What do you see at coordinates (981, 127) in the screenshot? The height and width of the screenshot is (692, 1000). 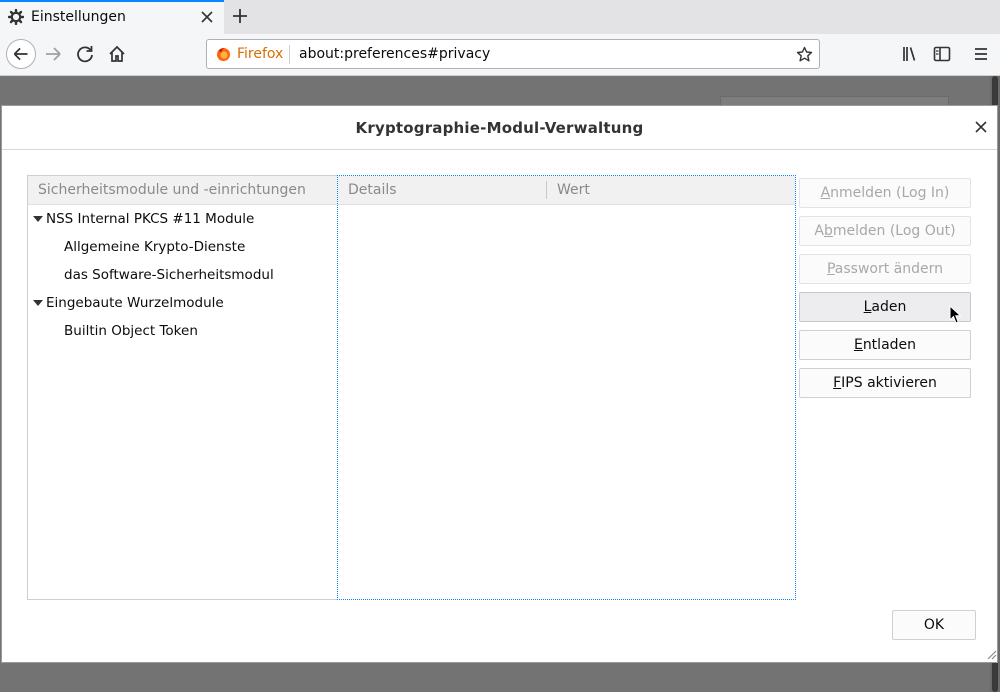 I see `close-icon` at bounding box center [981, 127].